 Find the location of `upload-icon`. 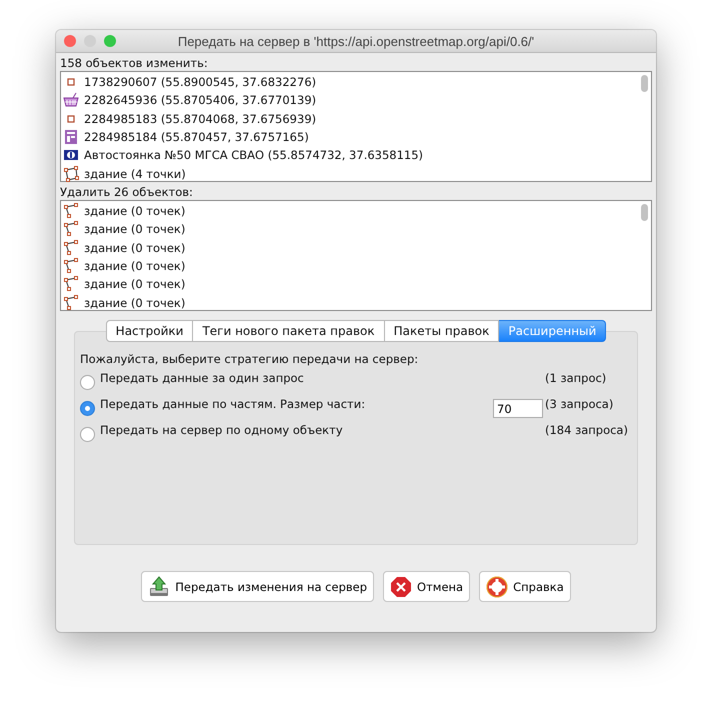

upload-icon is located at coordinates (159, 587).